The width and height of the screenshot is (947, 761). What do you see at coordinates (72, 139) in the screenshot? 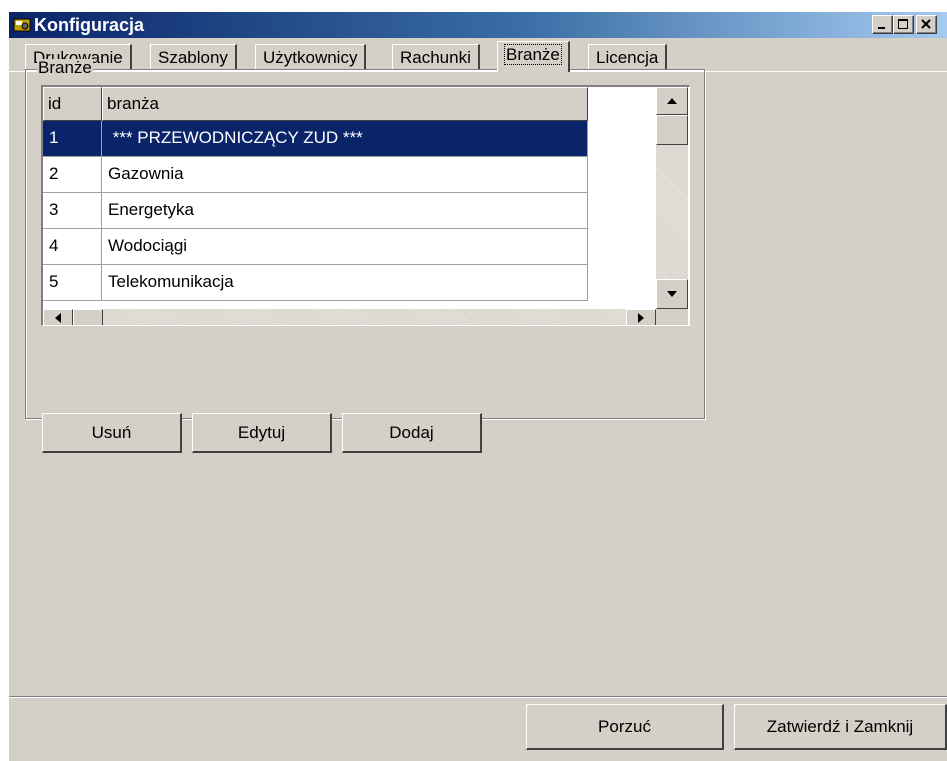
I see `cell-id: 1` at bounding box center [72, 139].